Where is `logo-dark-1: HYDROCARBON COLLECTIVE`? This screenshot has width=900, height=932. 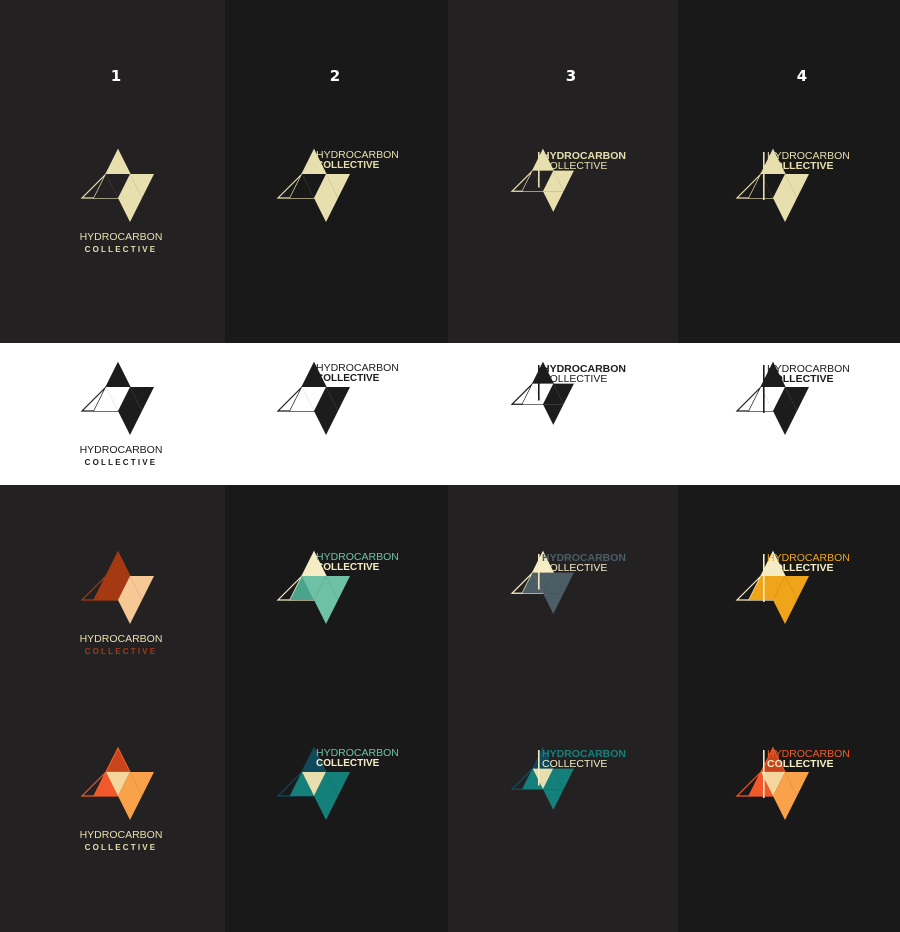
logo-dark-1: HYDROCARBON COLLECTIVE is located at coordinates (121, 201).